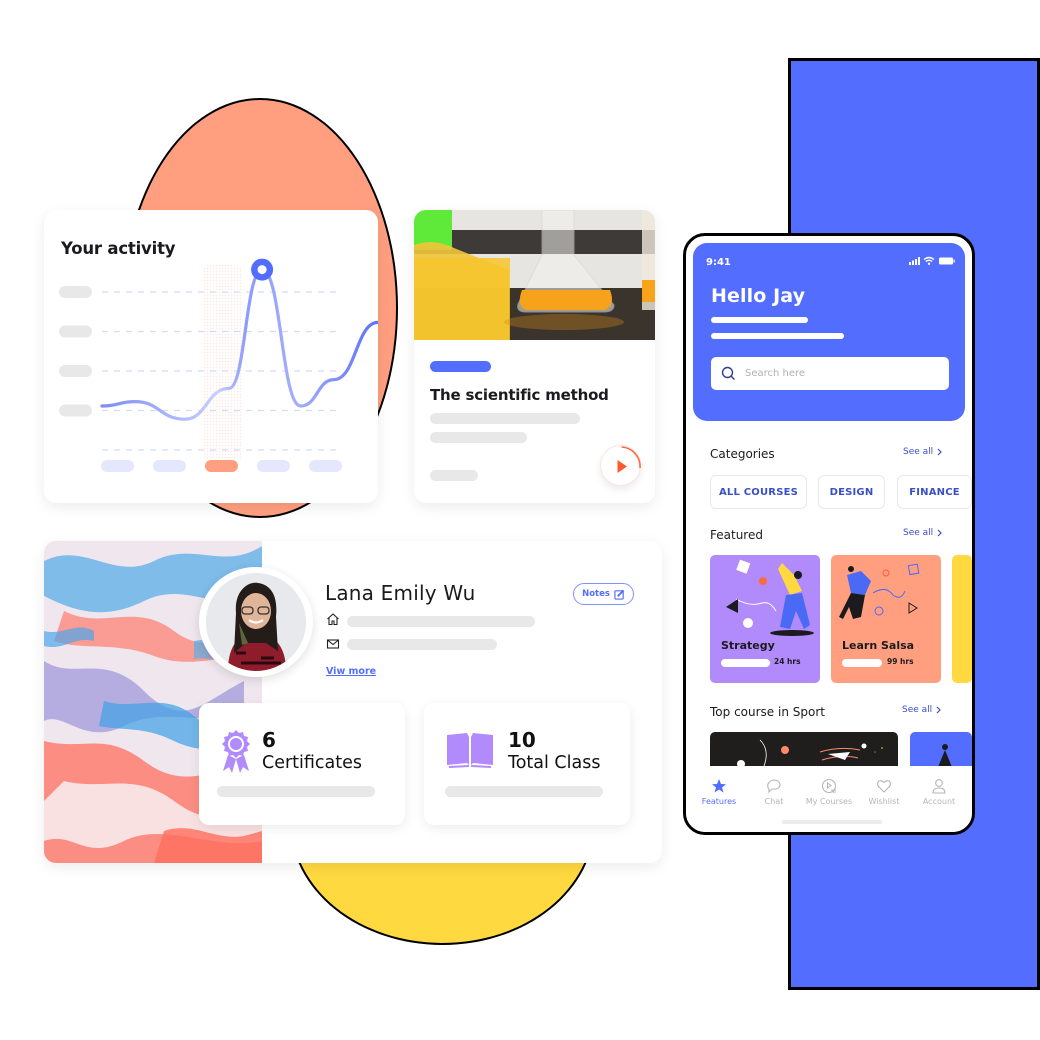  I want to click on category-chip-design: DESIGN, so click(851, 492).